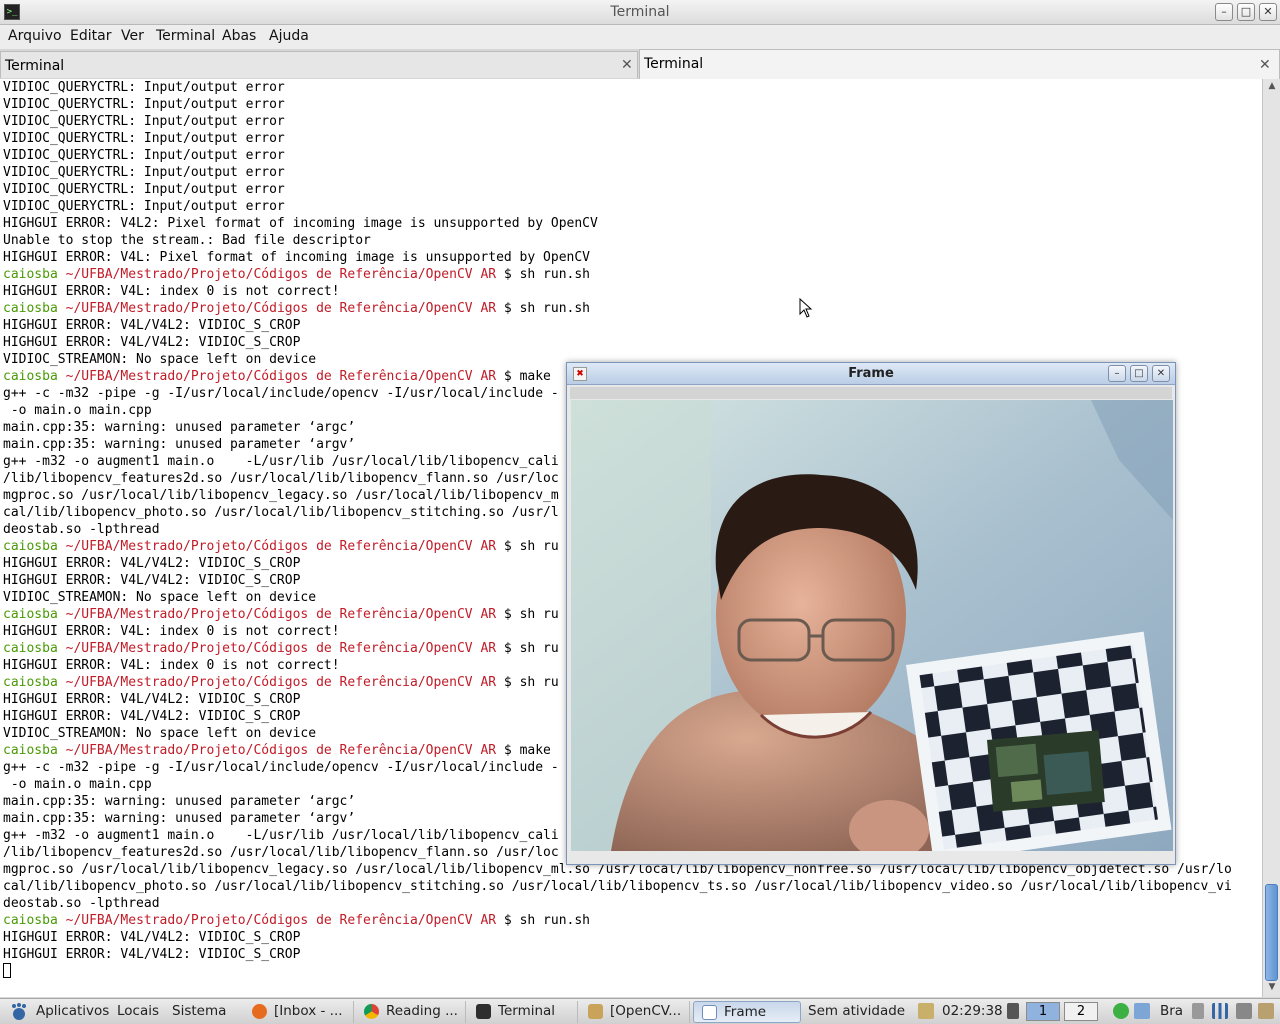 The width and height of the screenshot is (1280, 1024). I want to click on folder-icon, so click(595, 1011).